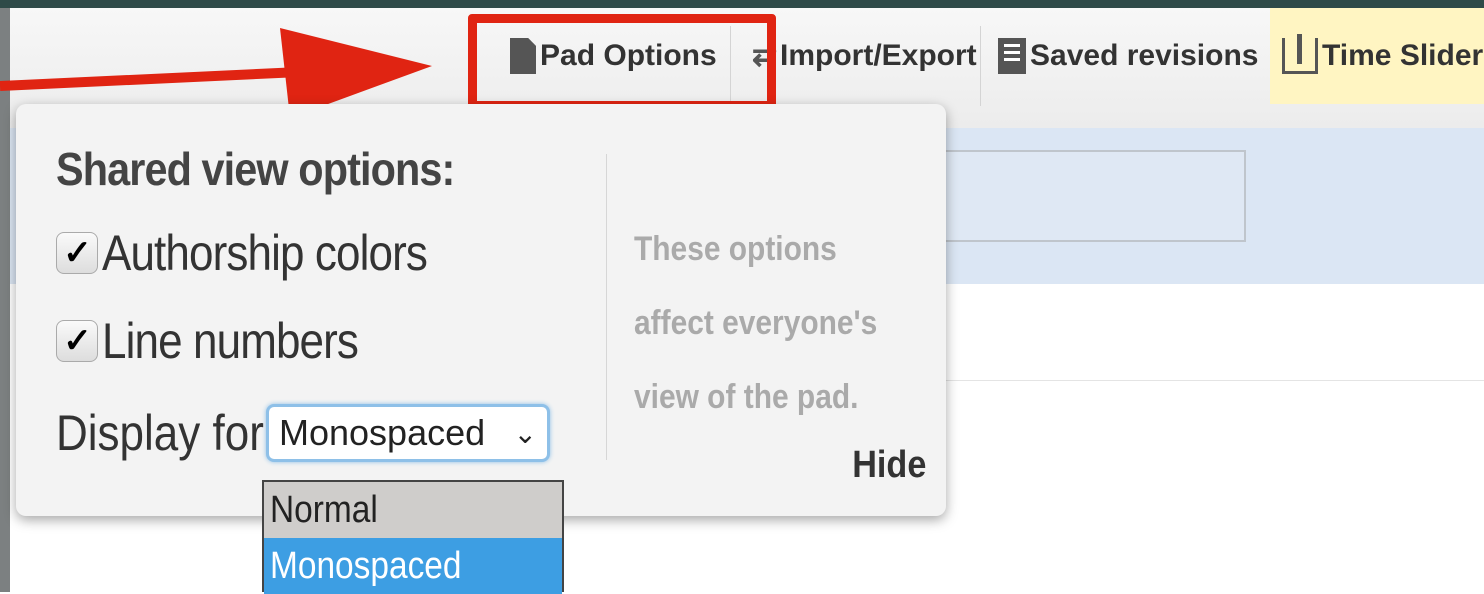  I want to click on import-export-button: ⇄ Import/Export, so click(864, 56).